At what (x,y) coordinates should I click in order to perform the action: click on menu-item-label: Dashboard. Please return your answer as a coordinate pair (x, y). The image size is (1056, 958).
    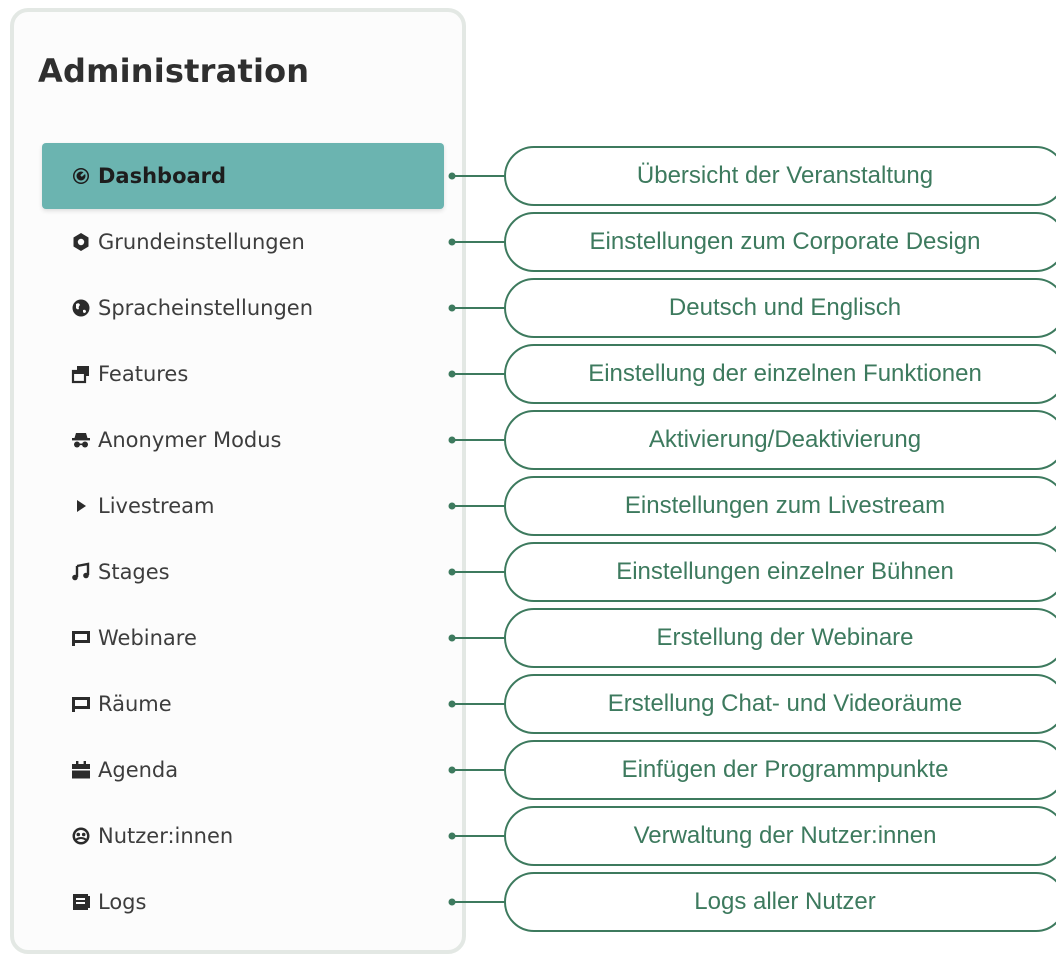
    Looking at the image, I should click on (162, 176).